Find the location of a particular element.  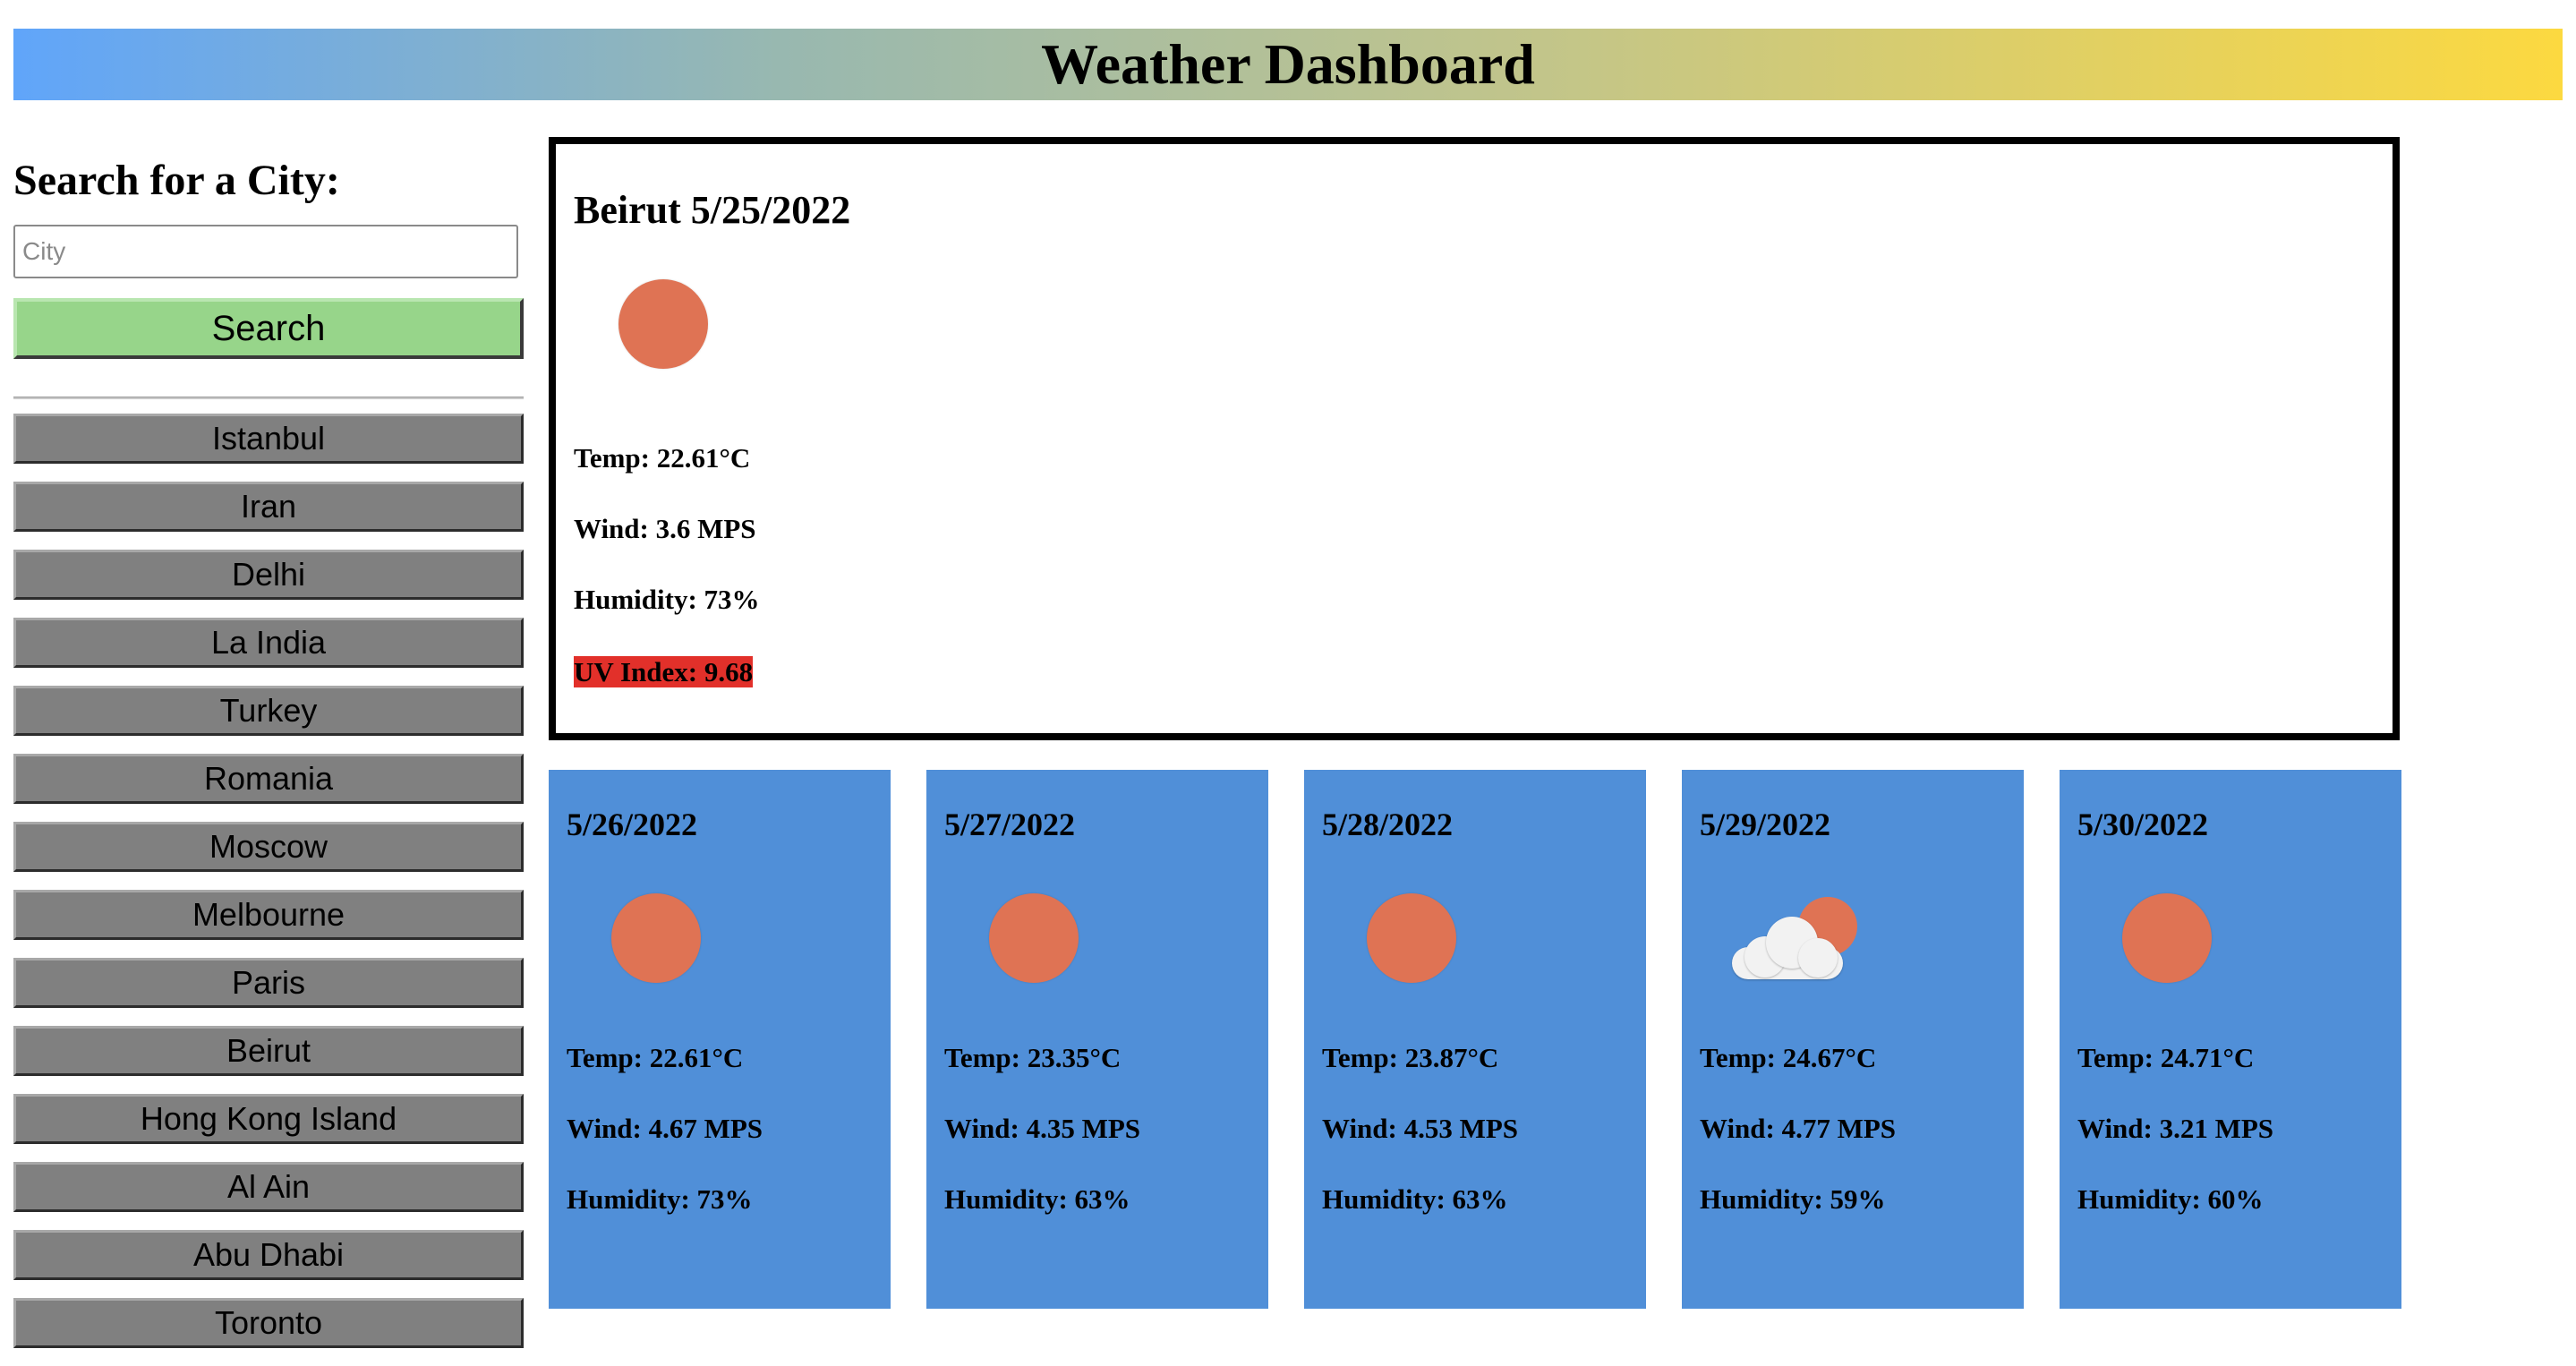

cloud-sun-icon is located at coordinates (1789, 938).